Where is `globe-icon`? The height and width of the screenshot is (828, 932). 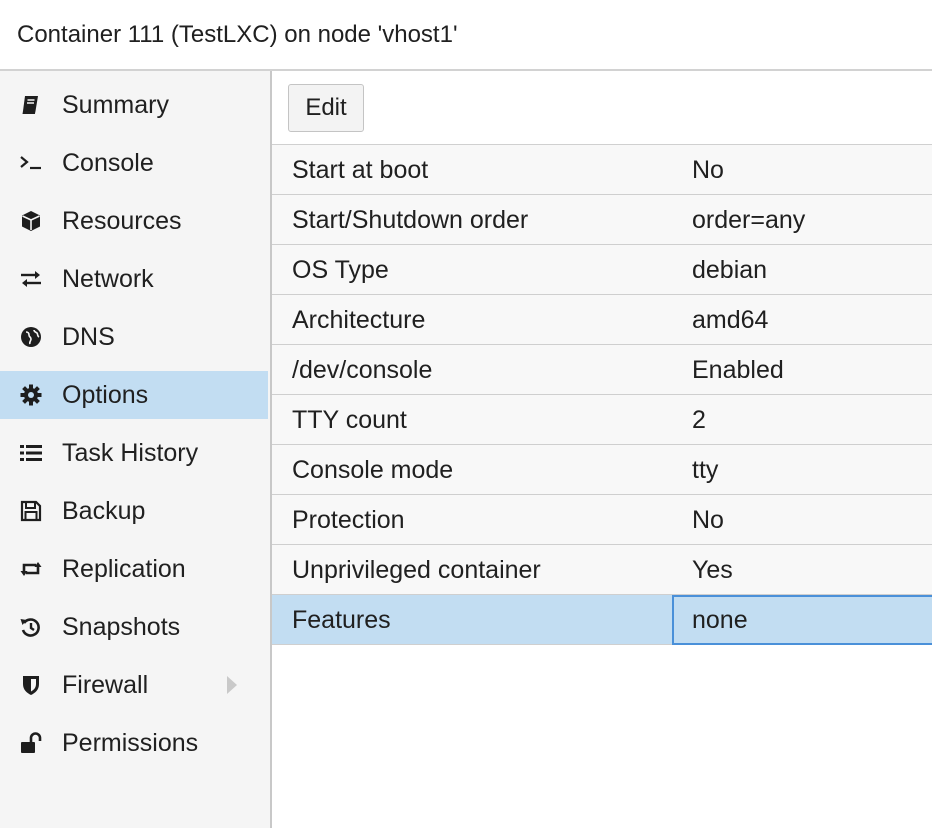
globe-icon is located at coordinates (31, 337).